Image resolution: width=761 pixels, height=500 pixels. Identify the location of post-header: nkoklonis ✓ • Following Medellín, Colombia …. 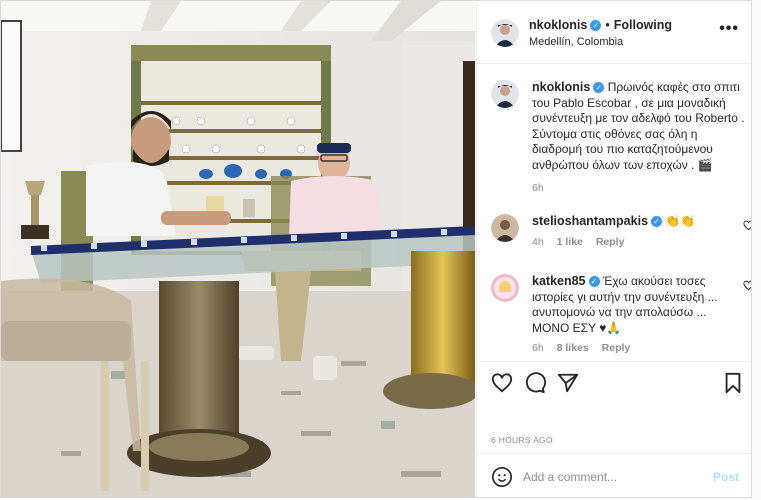
(614, 32).